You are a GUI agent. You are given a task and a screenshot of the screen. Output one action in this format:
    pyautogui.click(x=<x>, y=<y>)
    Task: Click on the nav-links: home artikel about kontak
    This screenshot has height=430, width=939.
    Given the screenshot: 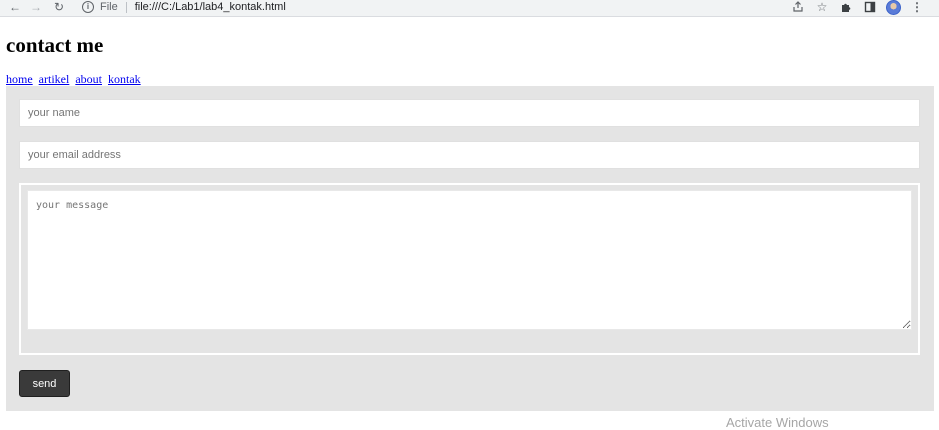 What is the action you would take?
    pyautogui.click(x=75, y=79)
    